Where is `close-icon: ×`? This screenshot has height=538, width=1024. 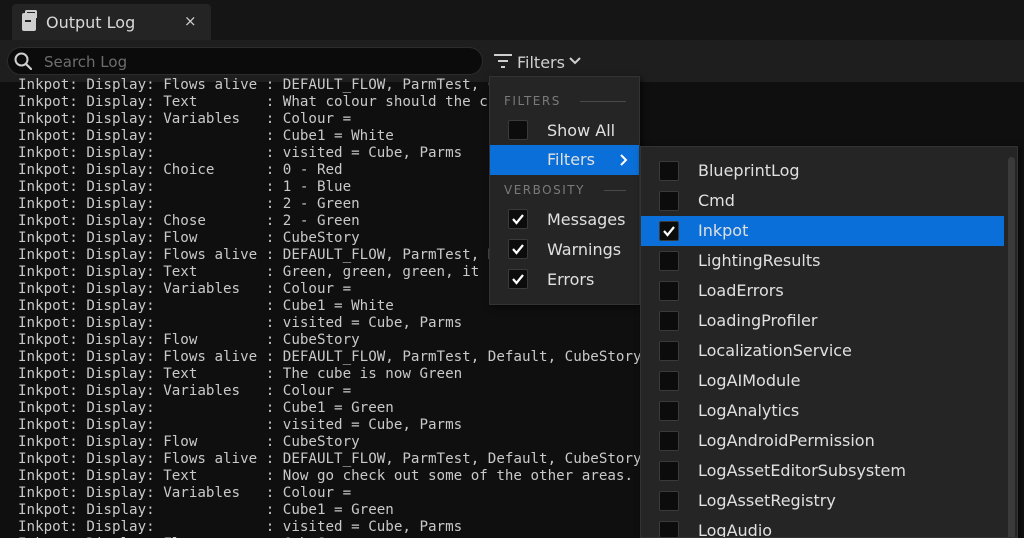
close-icon: × is located at coordinates (190, 21).